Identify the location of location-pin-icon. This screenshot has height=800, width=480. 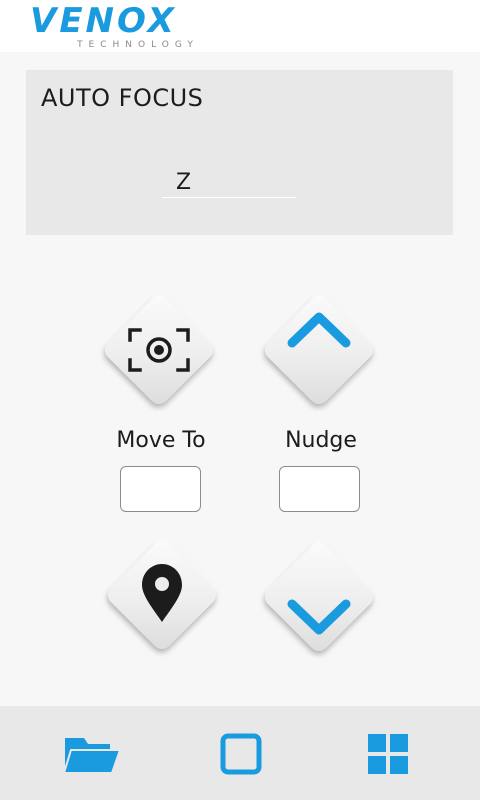
(162, 593).